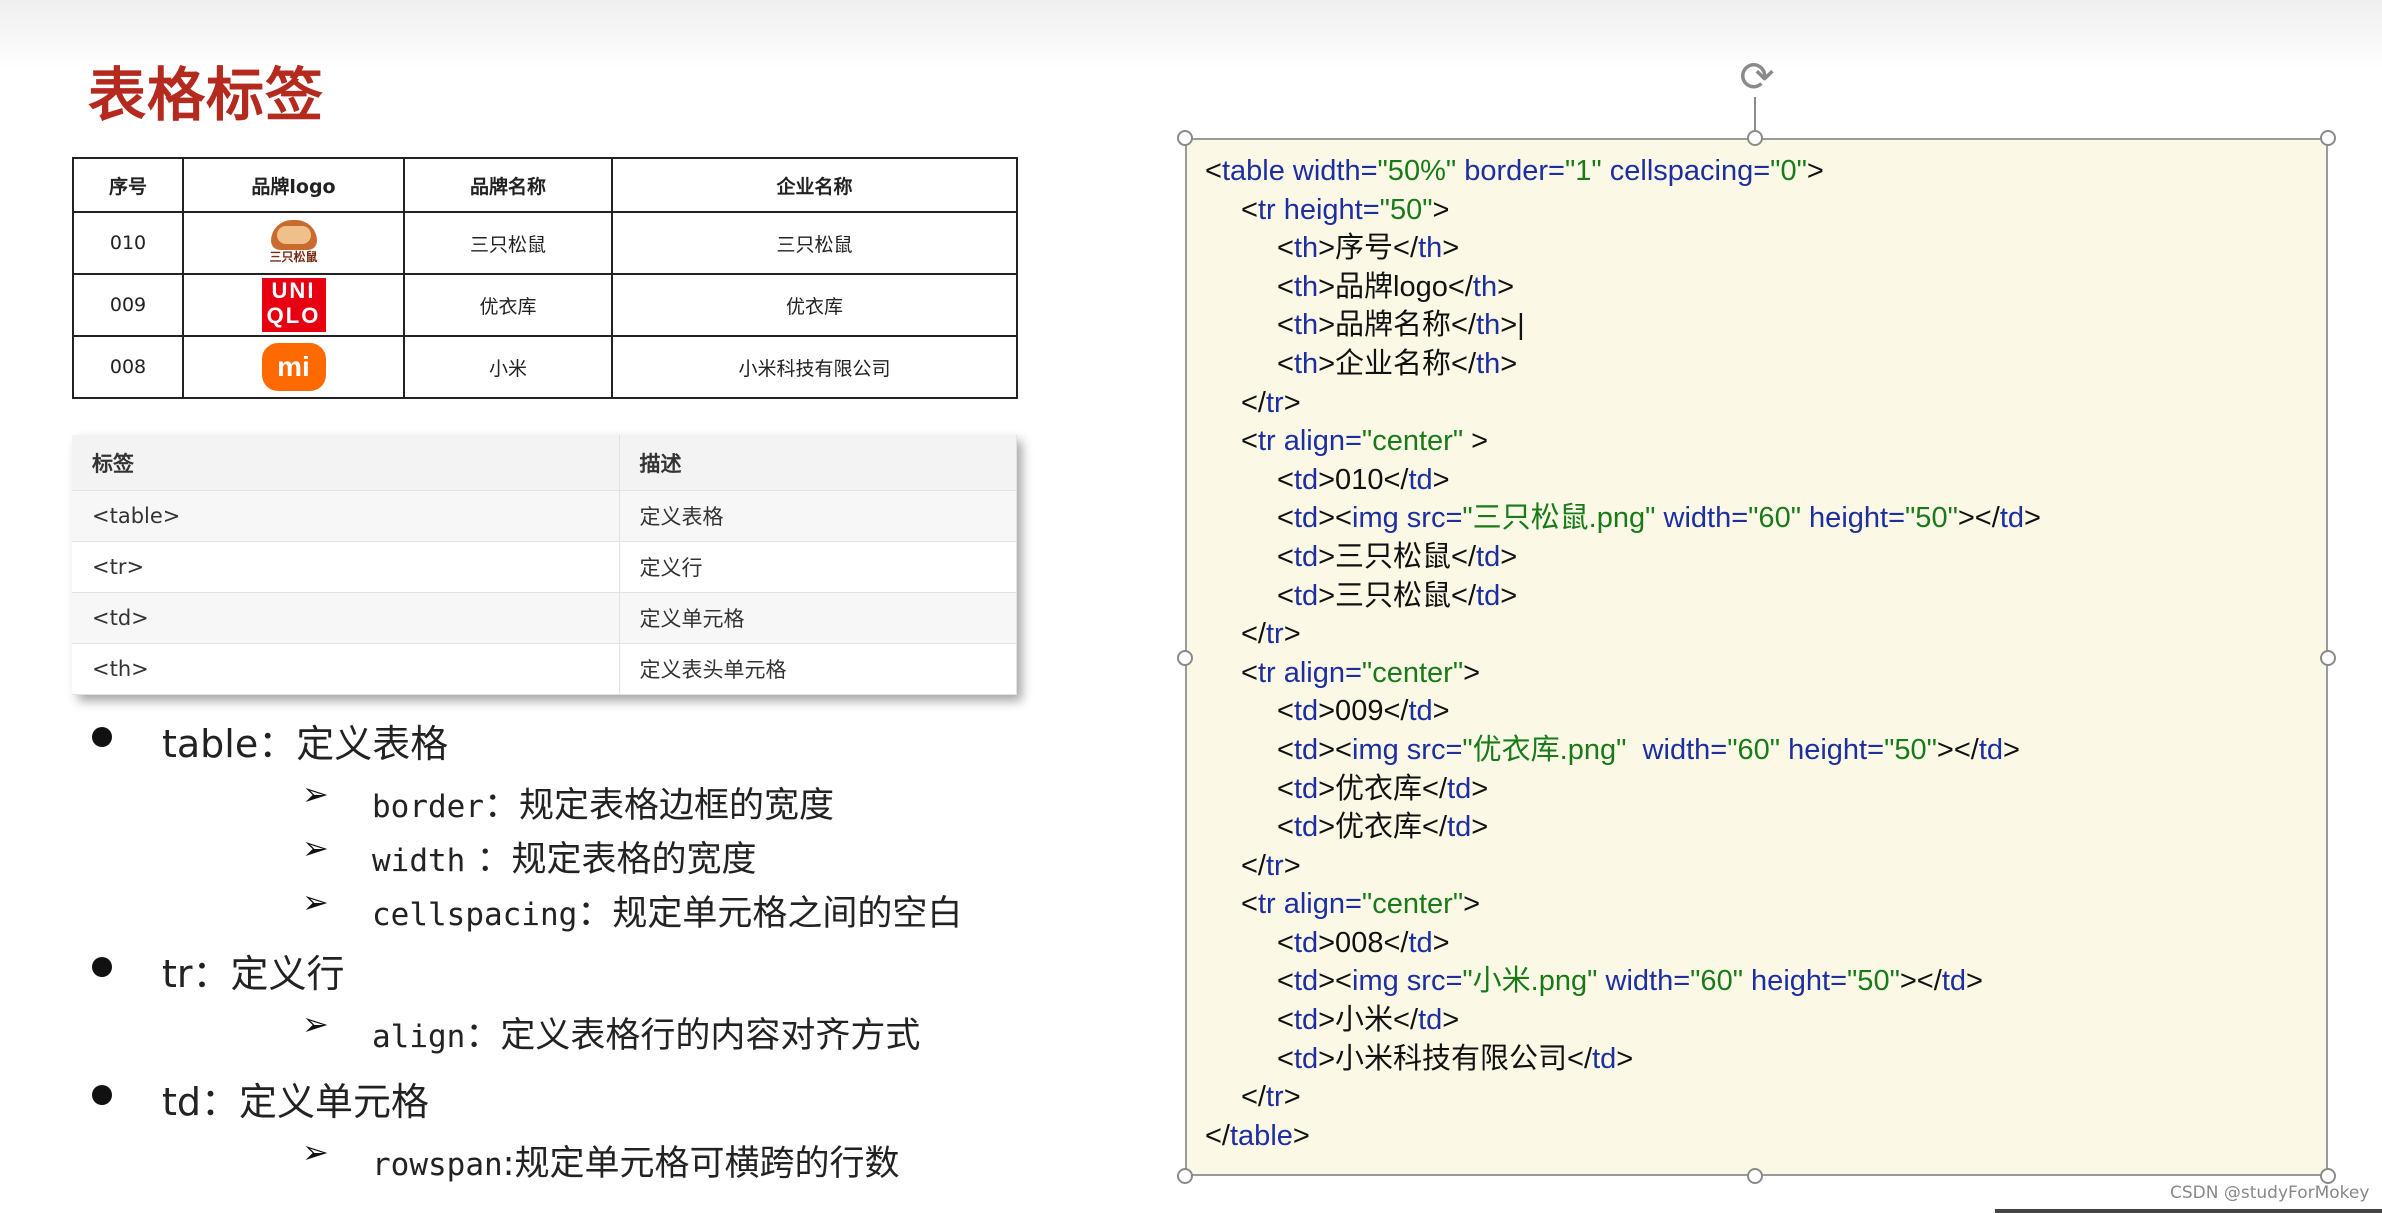  I want to click on rotate-icon: ⟳, so click(1757, 77).